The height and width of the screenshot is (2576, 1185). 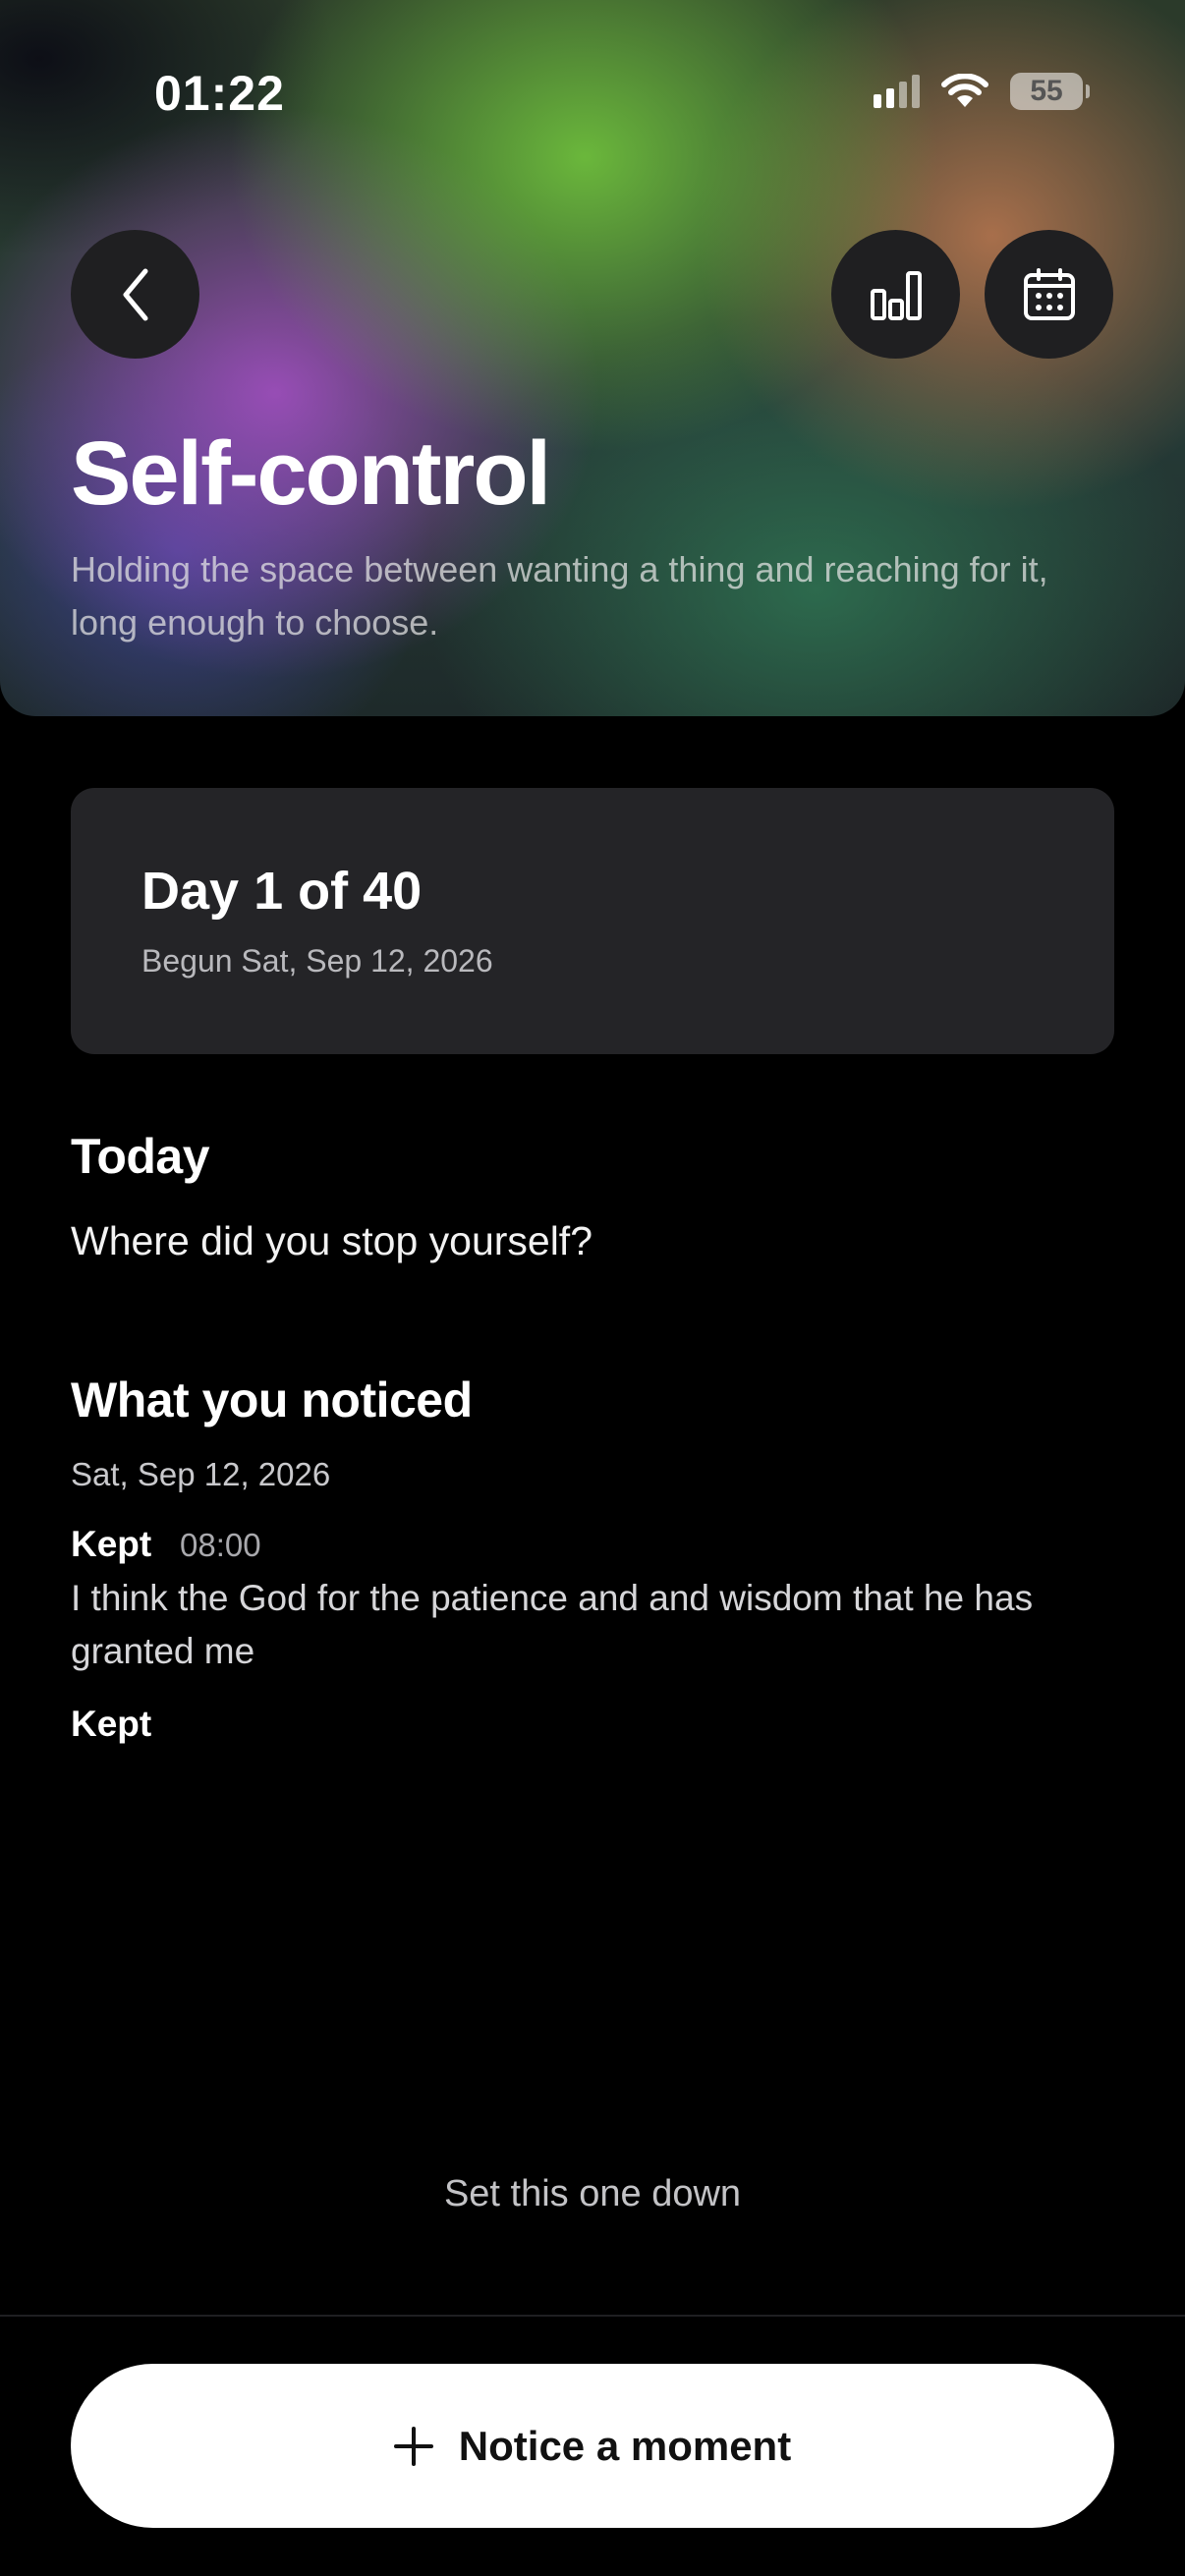 I want to click on progress-begun-date: Begun Sat, Sep 12, 2026, so click(x=317, y=961).